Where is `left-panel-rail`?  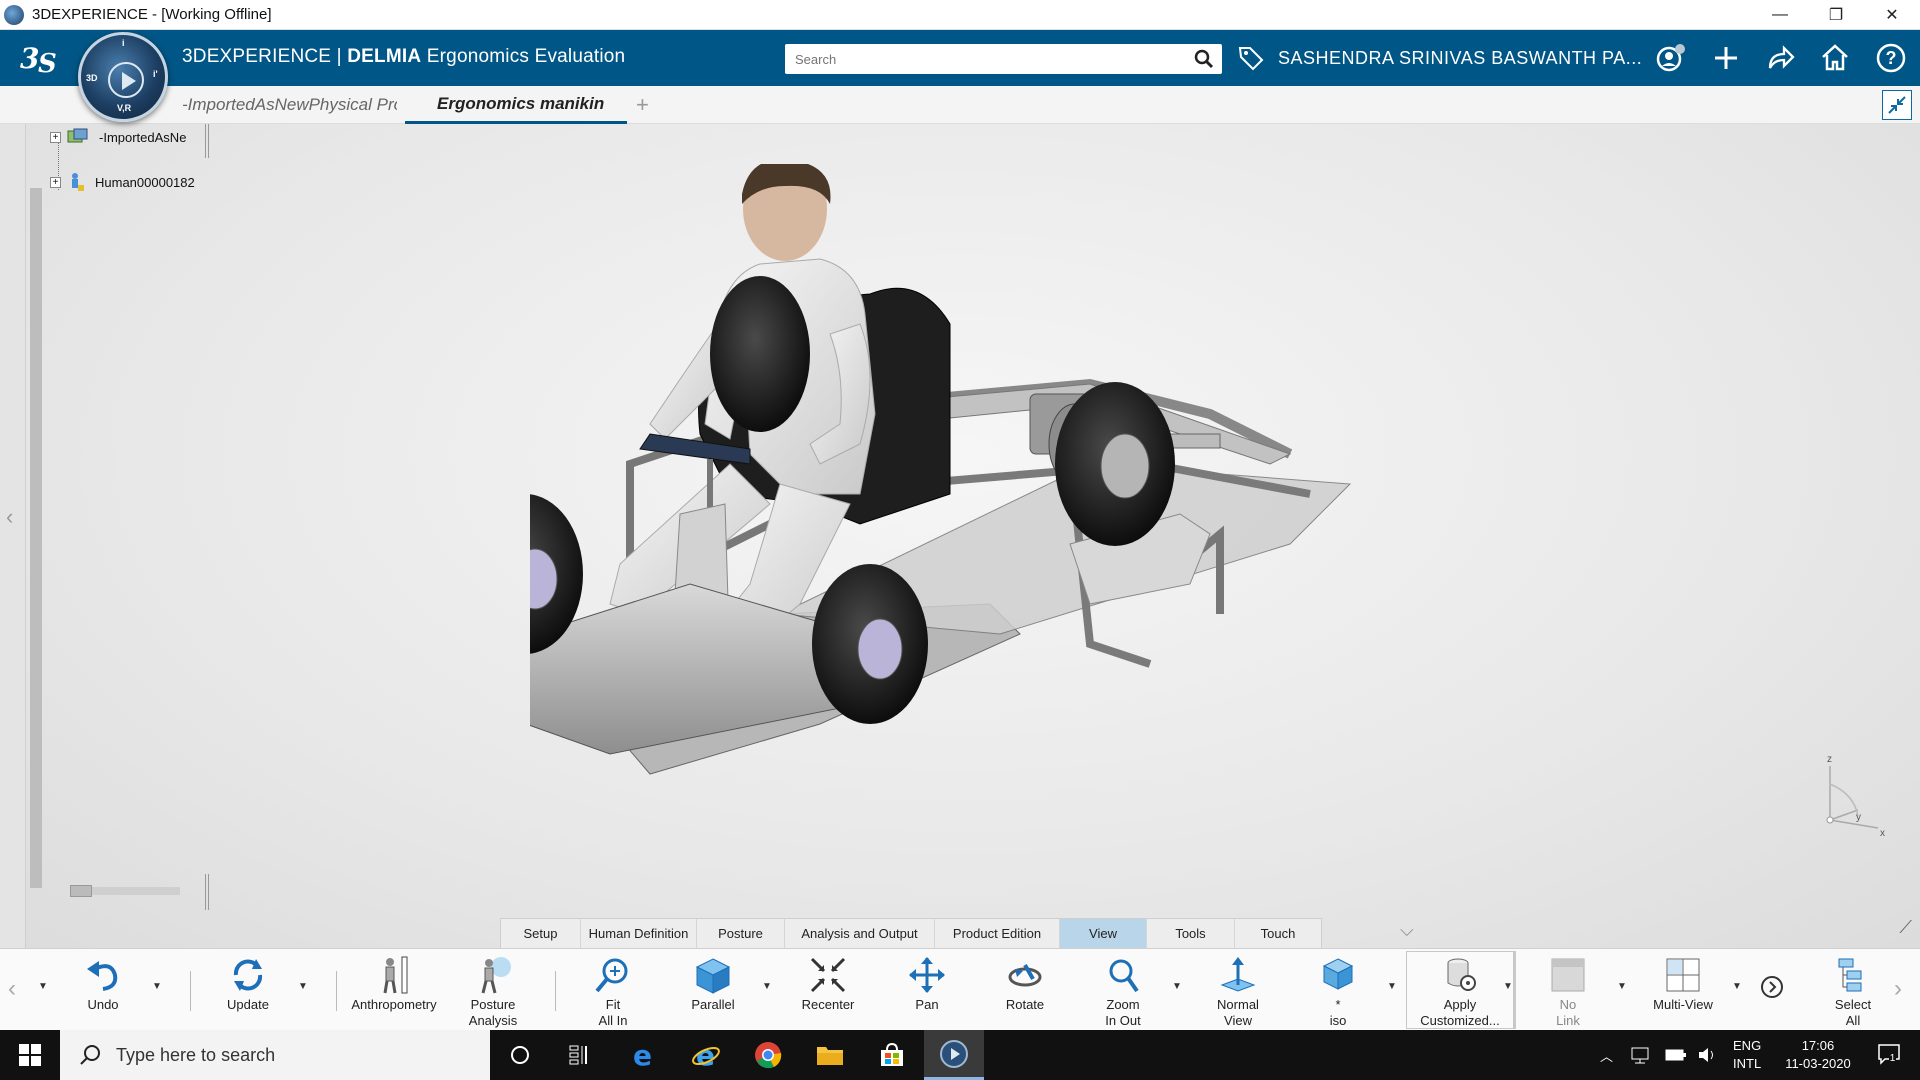 left-panel-rail is located at coordinates (13, 536).